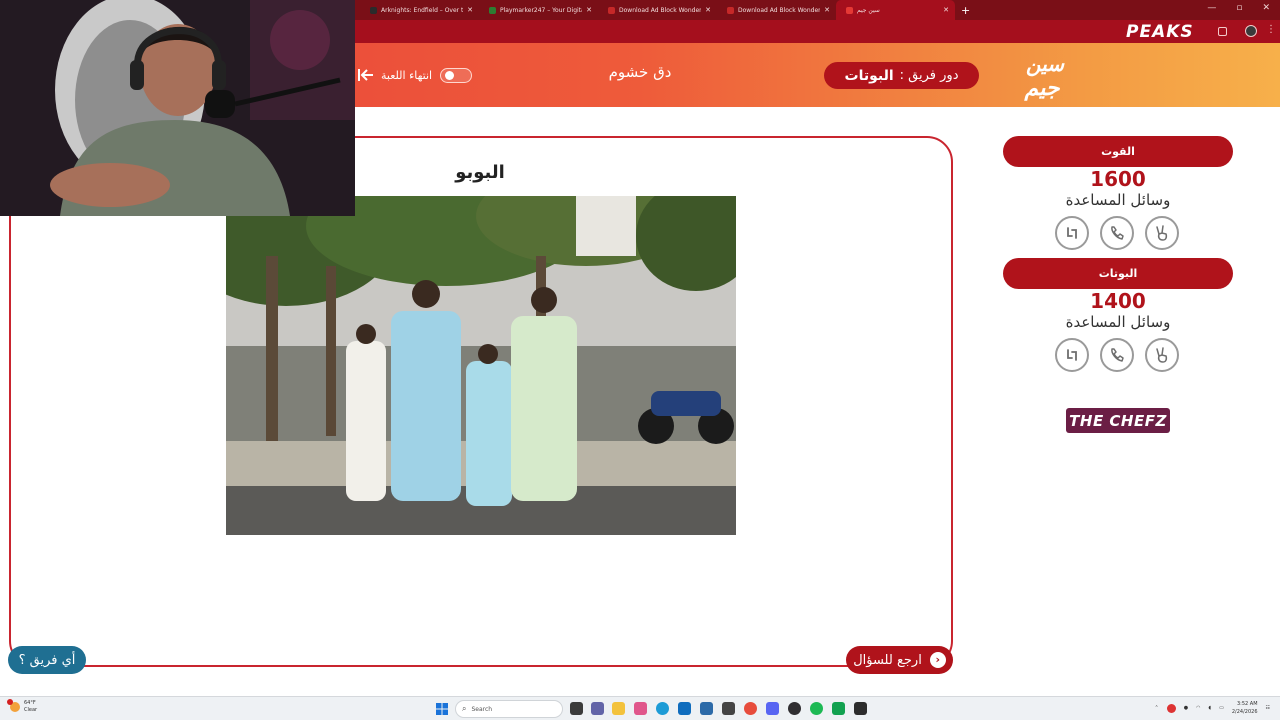 The image size is (1280, 720). I want to click on clock: 3:52 AM 2/24/2026, so click(1245, 708).